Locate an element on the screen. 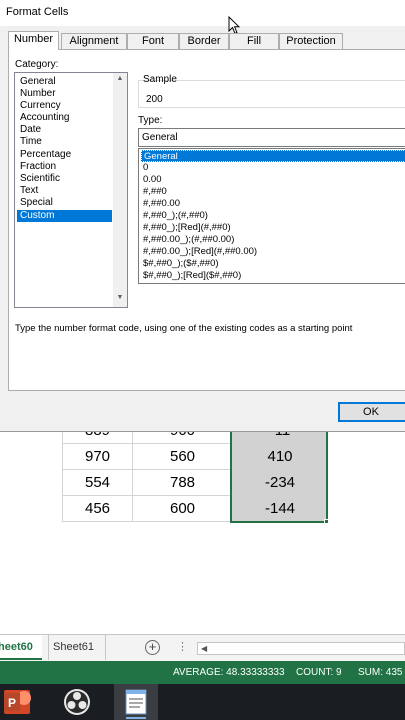 The image size is (405, 720). status-count: COUNT: 9 is located at coordinates (319, 672).